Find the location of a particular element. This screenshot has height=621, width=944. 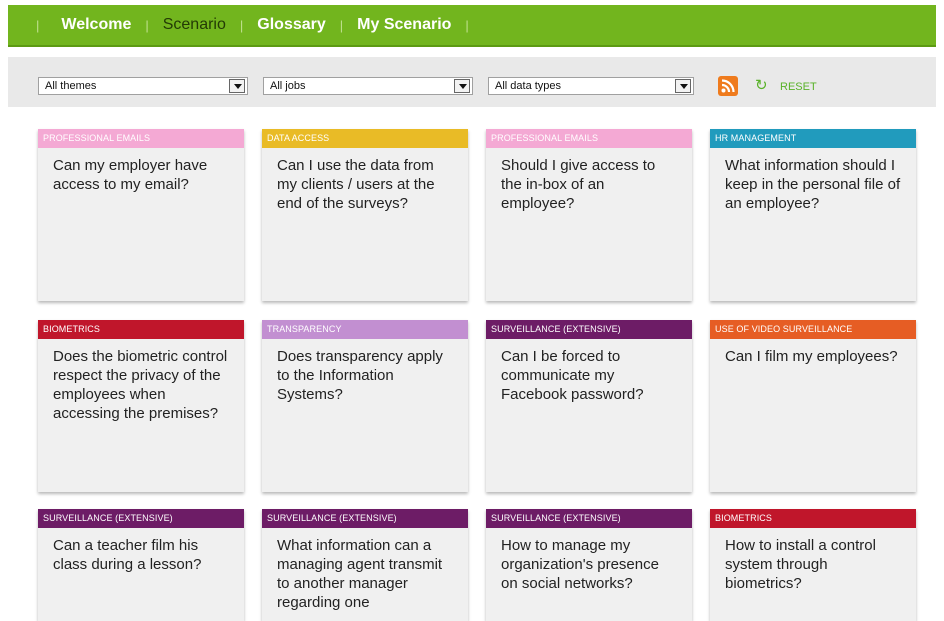

reset-button: RESET is located at coordinates (798, 87).